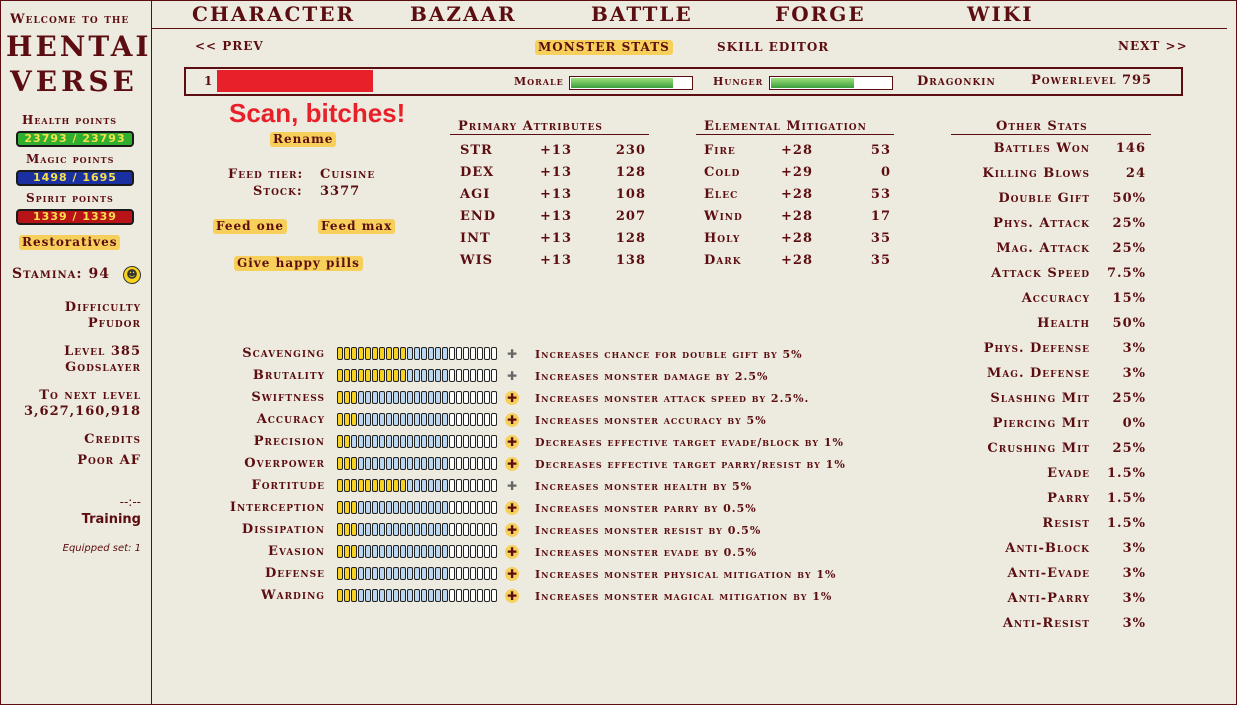 Image resolution: width=1237 pixels, height=705 pixels. What do you see at coordinates (630, 194) in the screenshot?
I see `primary-attr-value: 108` at bounding box center [630, 194].